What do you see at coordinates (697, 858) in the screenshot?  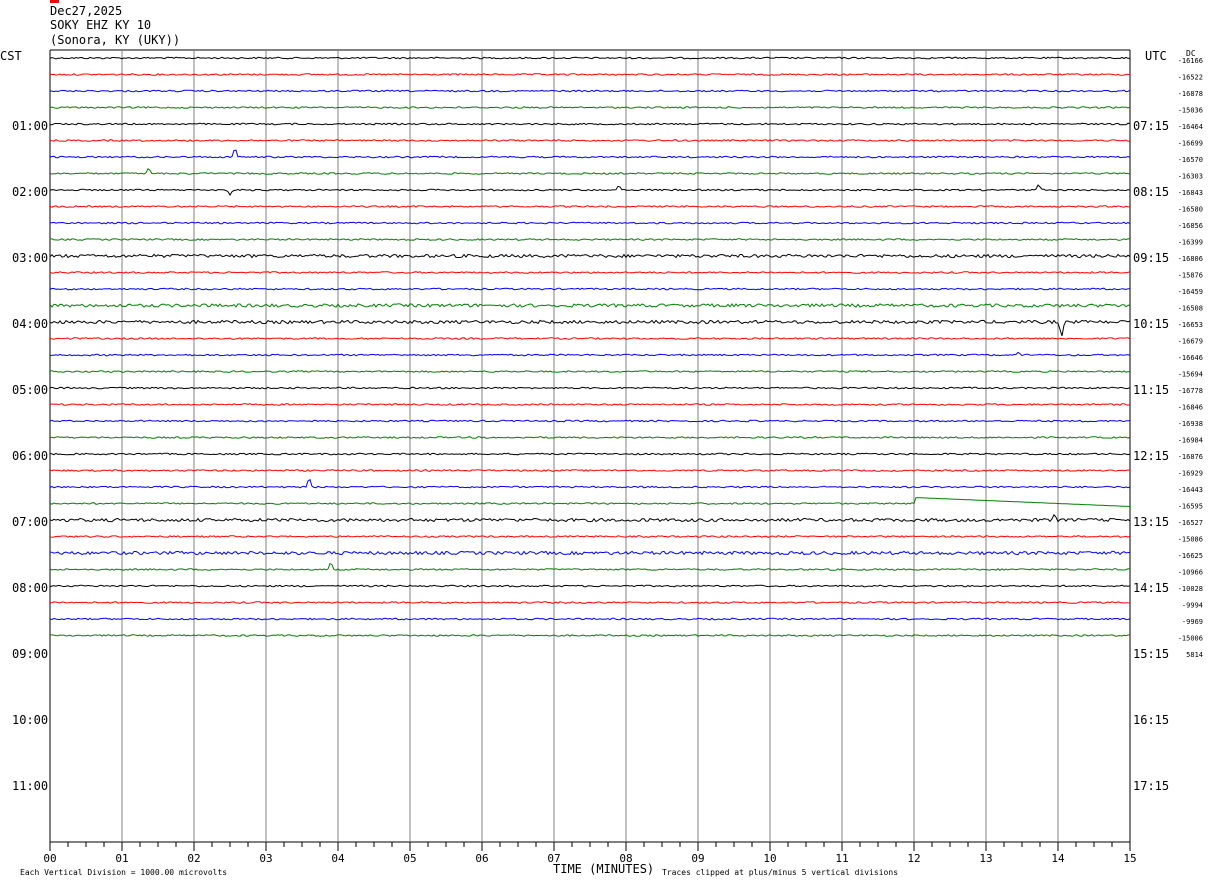 I see `x-tick-label: 09` at bounding box center [697, 858].